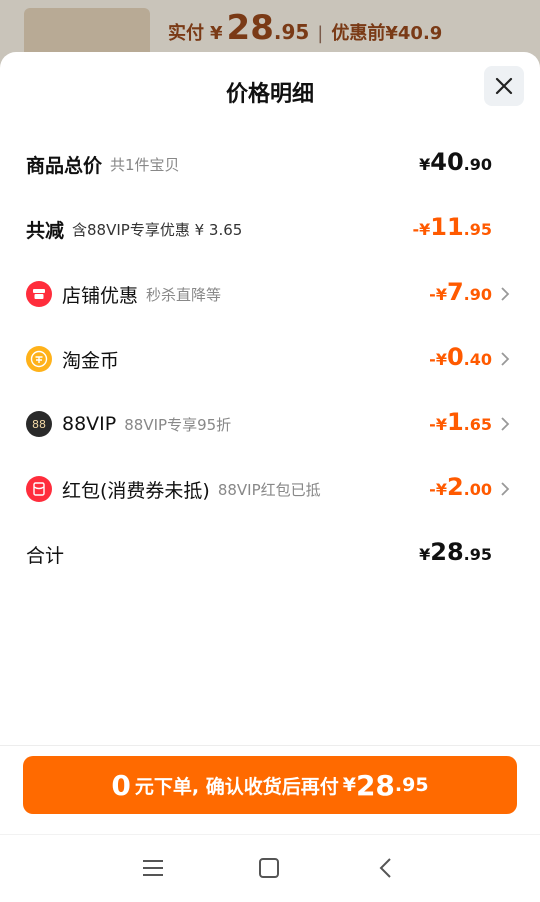  What do you see at coordinates (270, 554) in the screenshot?
I see `row-grand-total: 合计 ¥ 28 .95` at bounding box center [270, 554].